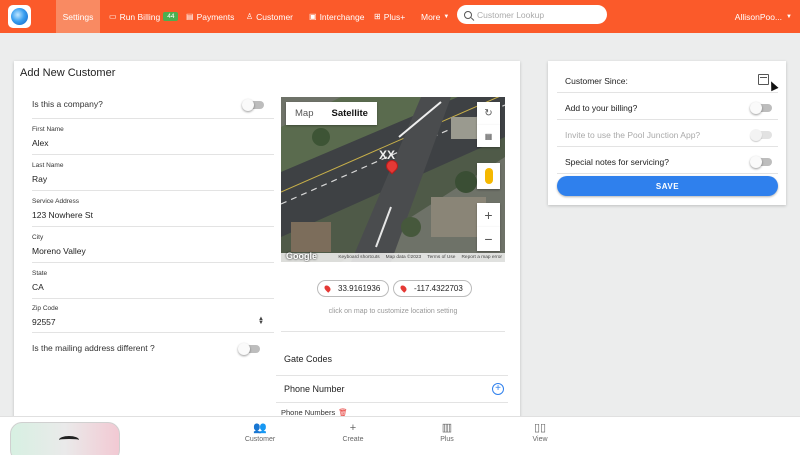  I want to click on nav-payments: ▤ Payments, so click(210, 16).